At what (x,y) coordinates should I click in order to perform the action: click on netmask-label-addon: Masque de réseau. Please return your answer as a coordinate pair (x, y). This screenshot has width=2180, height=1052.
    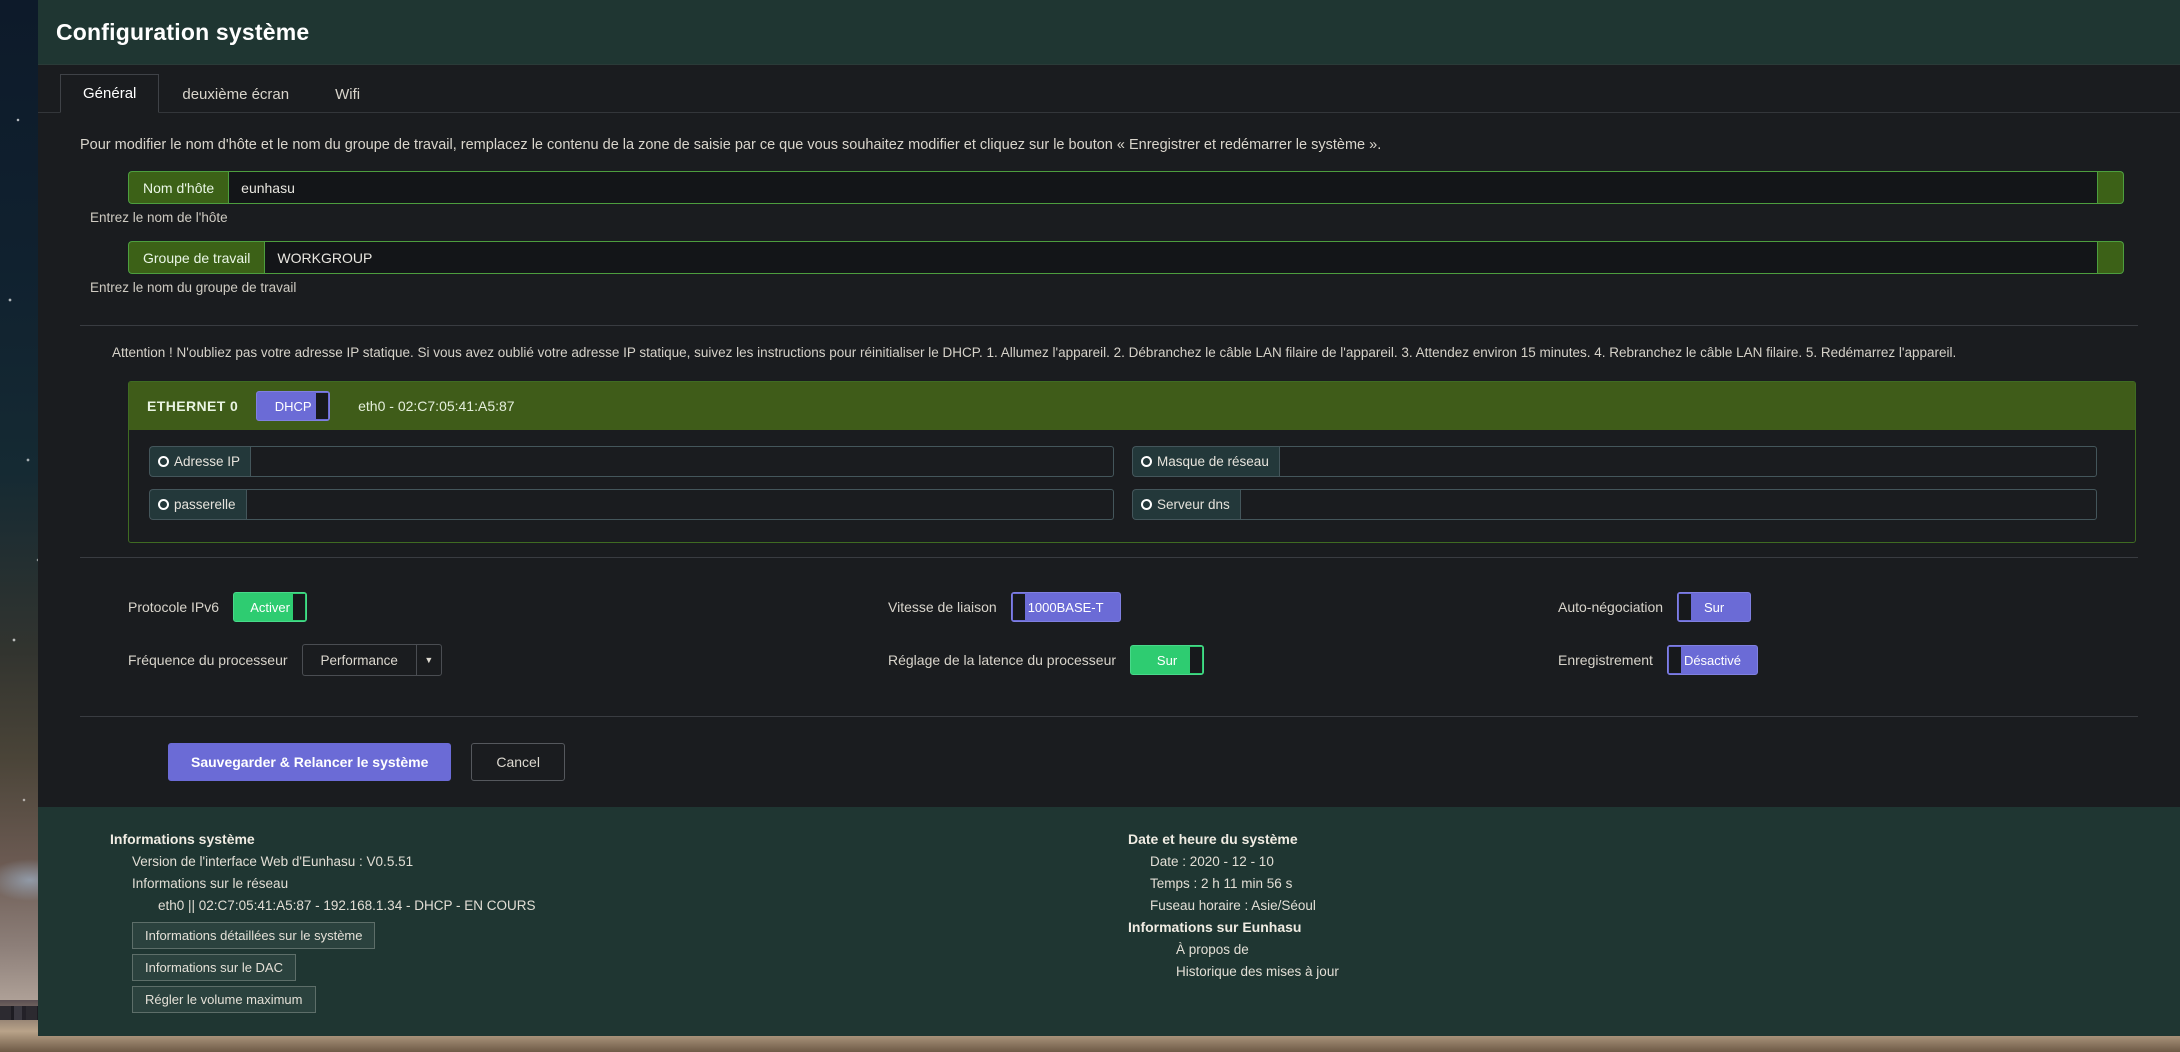
    Looking at the image, I should click on (1205, 462).